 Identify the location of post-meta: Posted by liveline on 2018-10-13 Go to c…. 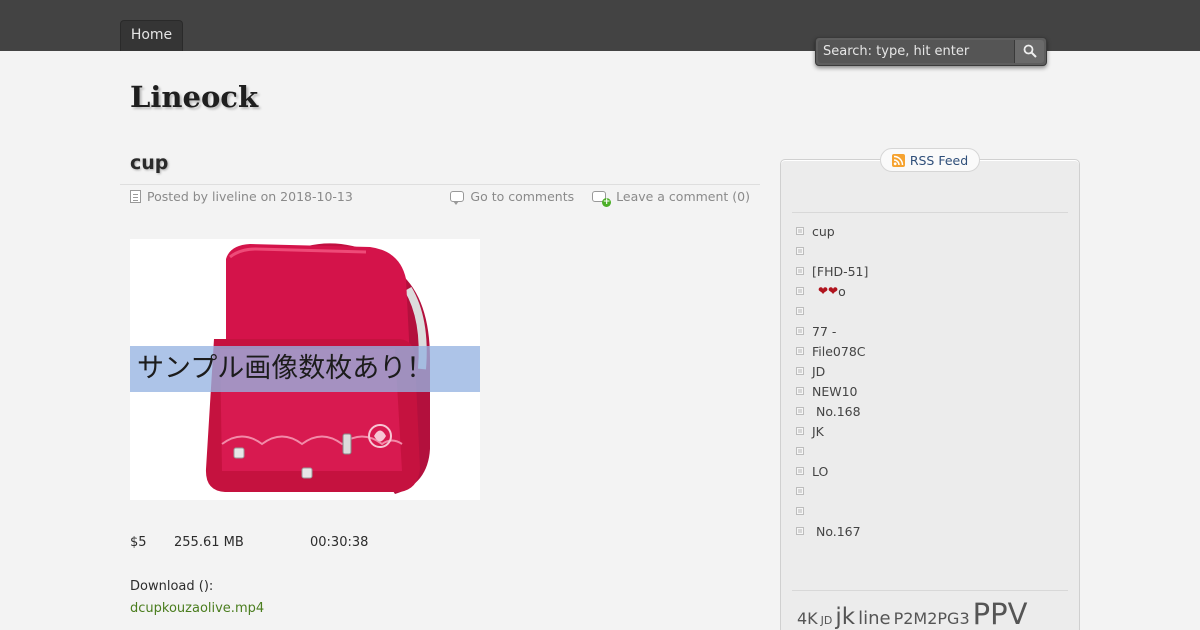
(440, 196).